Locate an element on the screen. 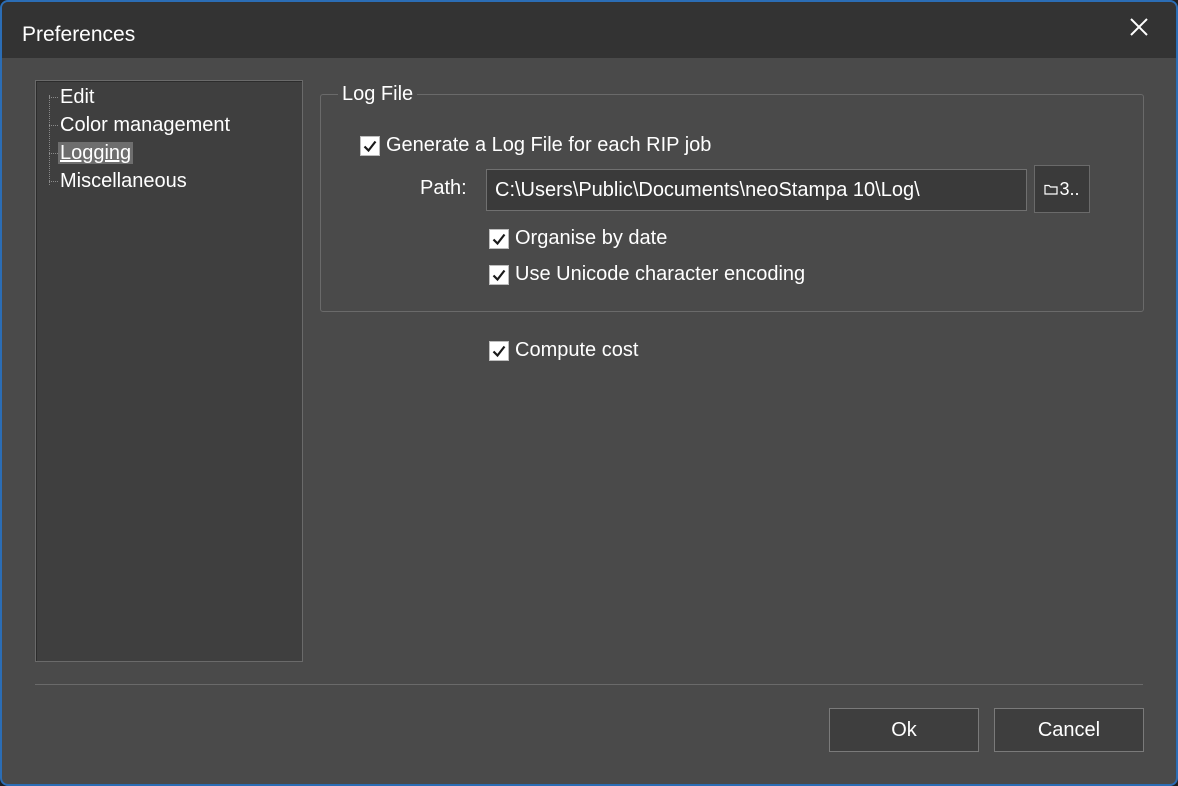 The width and height of the screenshot is (1178, 786). organise-by-date-label: Organise by date is located at coordinates (591, 238).